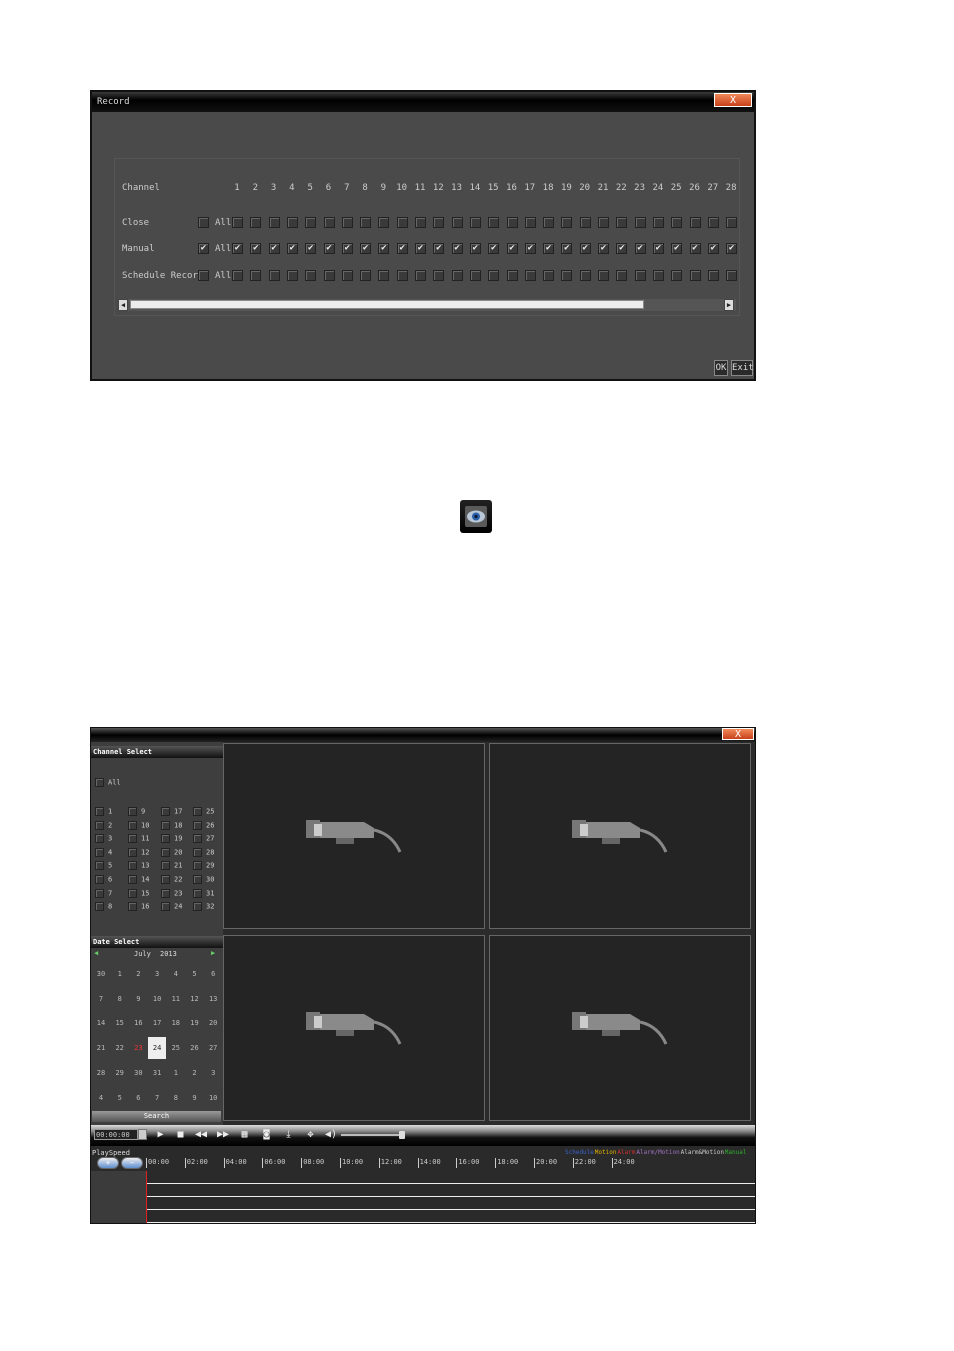 Image resolution: width=954 pixels, height=1351 pixels. I want to click on channel-checkbox-27: 27, so click(203, 839).